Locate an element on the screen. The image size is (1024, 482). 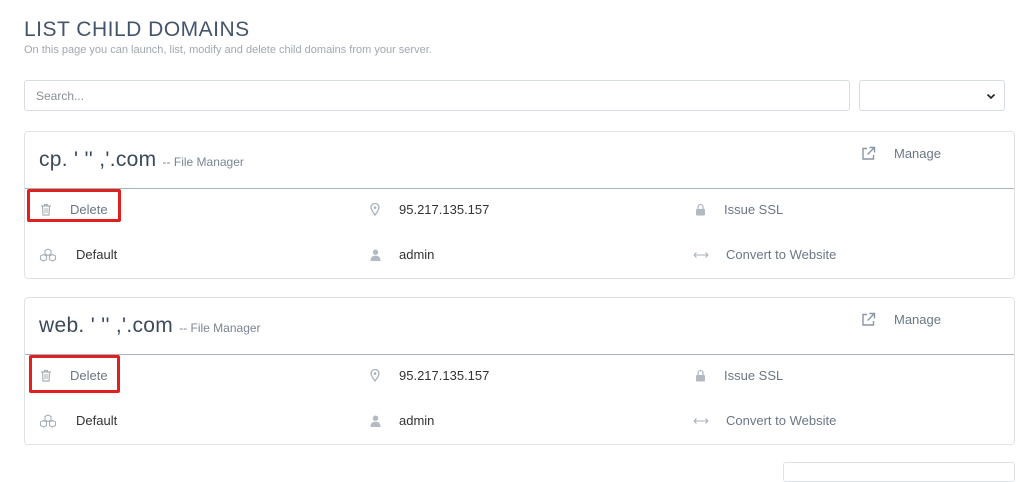
domain-name: web. ' '' ,'.com -- File Manager is located at coordinates (150, 326).